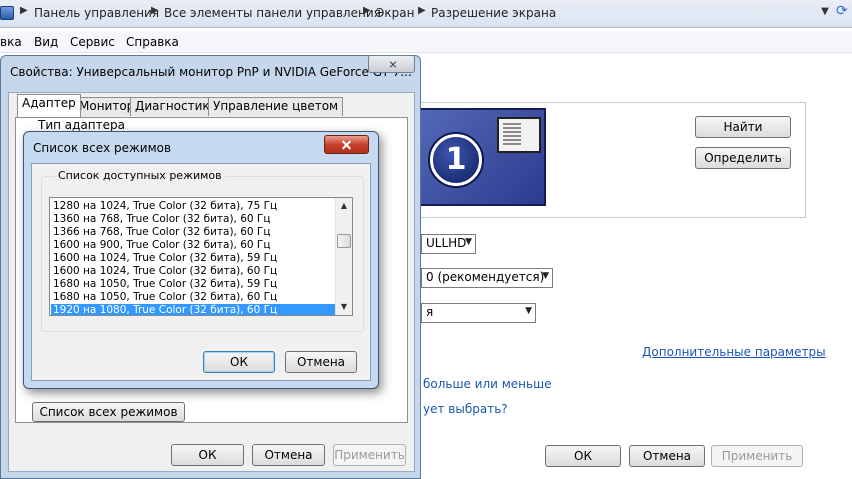  What do you see at coordinates (757, 456) in the screenshot?
I see `apply-button: Применить` at bounding box center [757, 456].